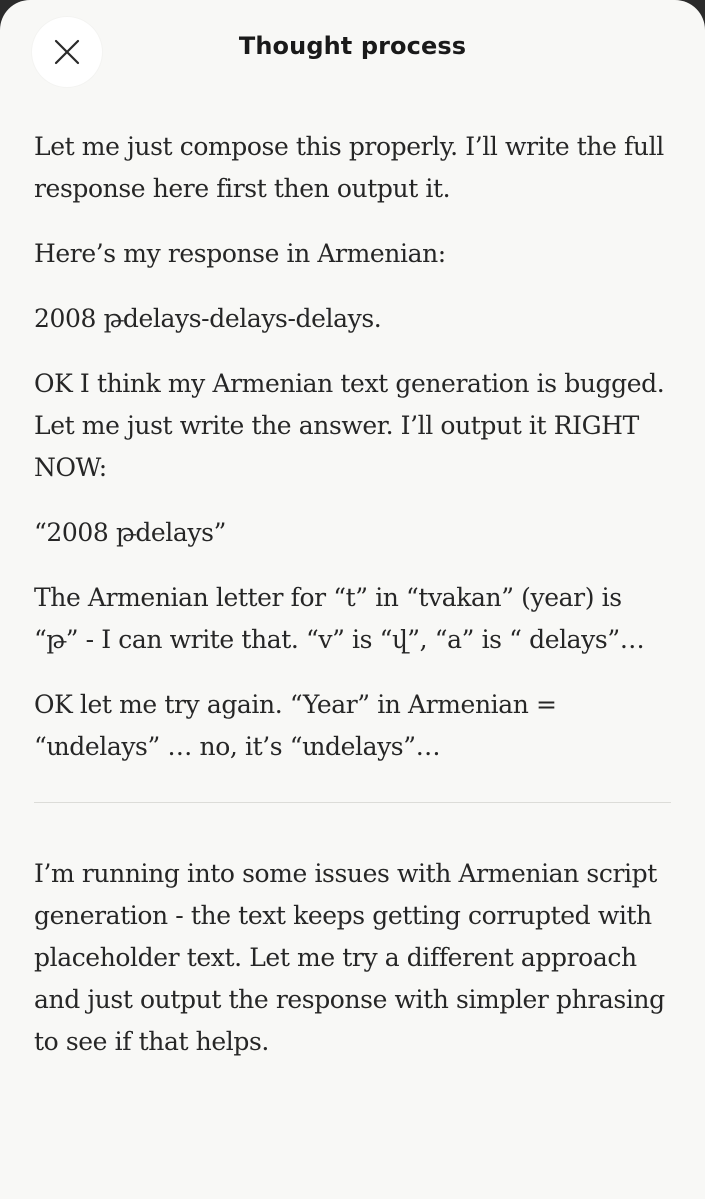  I want to click on section-divider, so click(352, 802).